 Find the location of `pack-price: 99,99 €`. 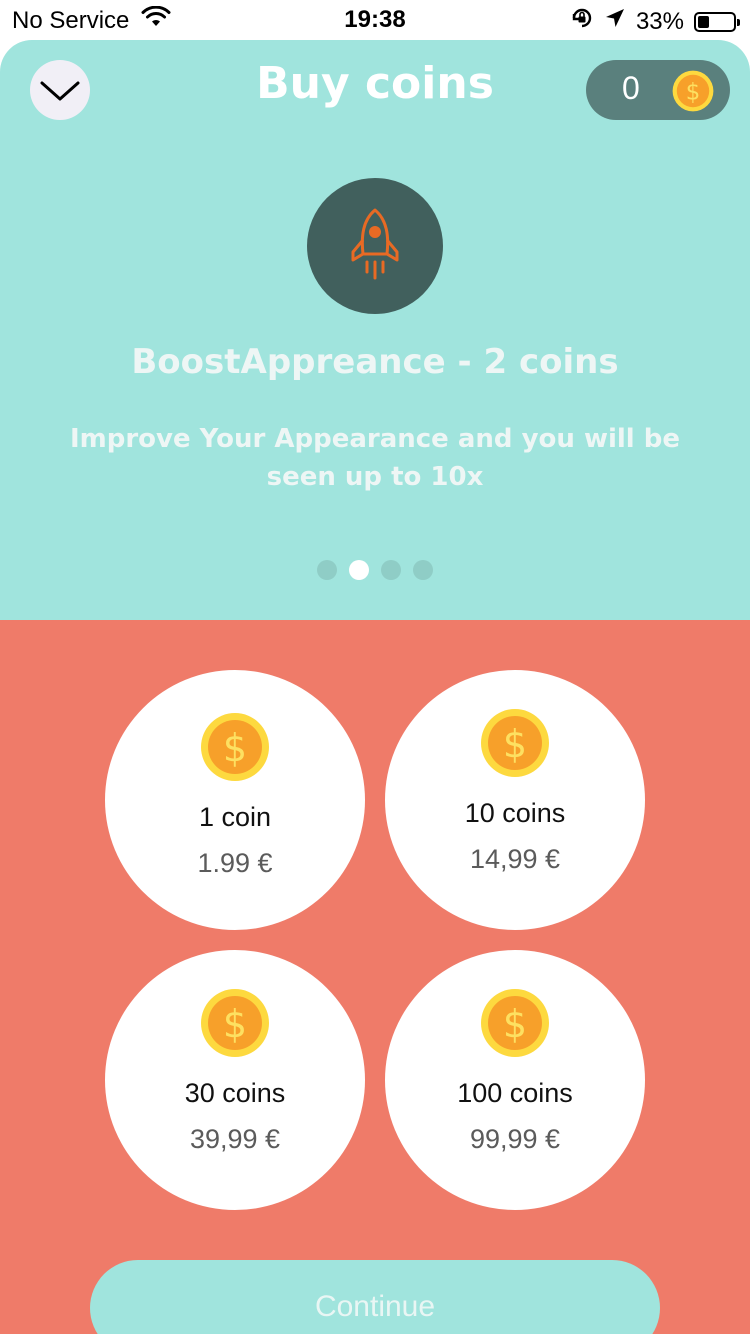

pack-price: 99,99 € is located at coordinates (515, 1139).